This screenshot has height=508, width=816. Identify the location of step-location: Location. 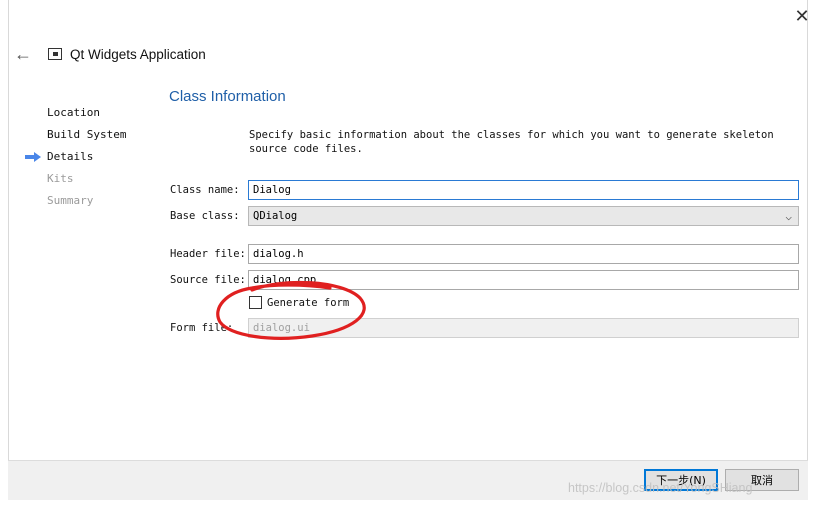
(80, 113).